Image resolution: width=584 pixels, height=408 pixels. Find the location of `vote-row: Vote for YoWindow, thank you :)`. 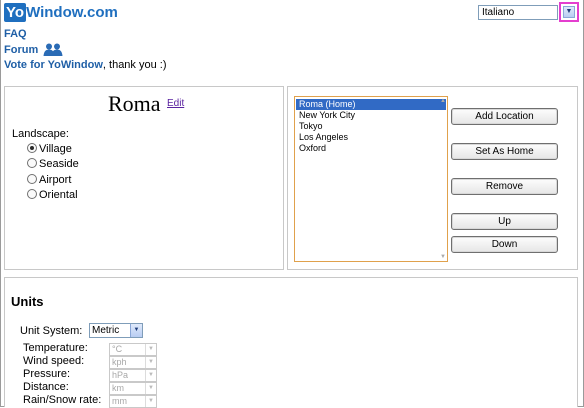

vote-row: Vote for YoWindow, thank you :) is located at coordinates (85, 65).